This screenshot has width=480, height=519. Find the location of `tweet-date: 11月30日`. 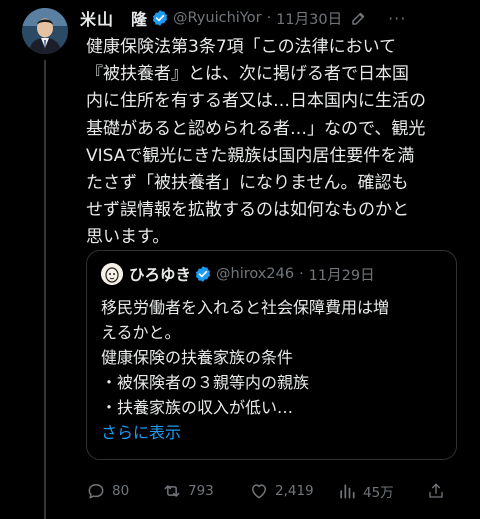

tweet-date: 11月30日 is located at coordinates (309, 18).